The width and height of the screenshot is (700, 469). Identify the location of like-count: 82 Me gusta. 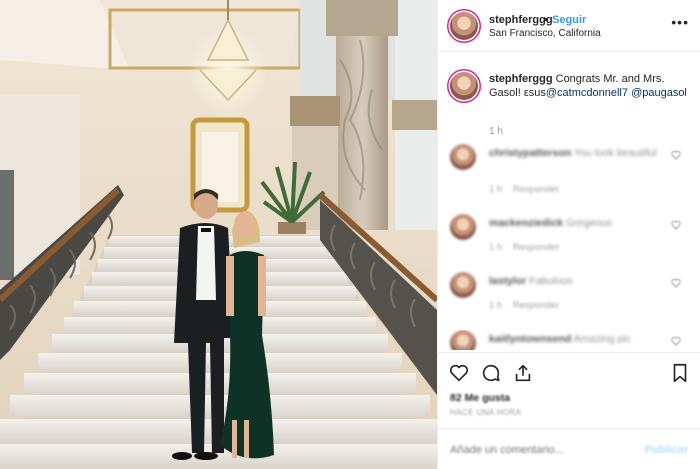
(480, 398).